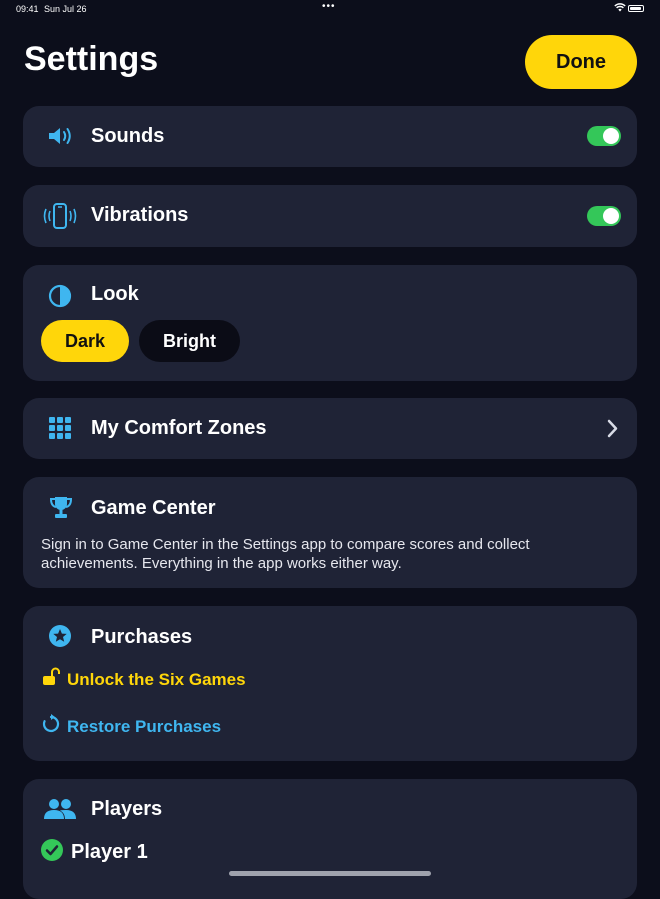  Describe the element at coordinates (613, 431) in the screenshot. I see `chevron-right-icon` at that location.